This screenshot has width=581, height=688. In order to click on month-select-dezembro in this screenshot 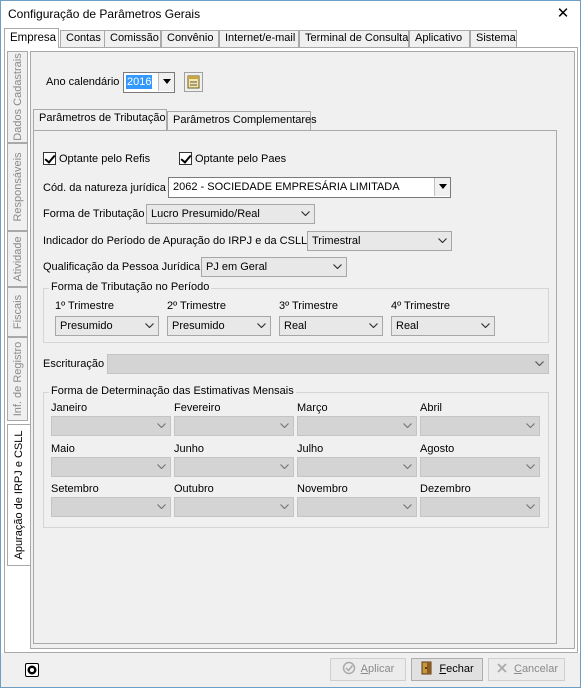, I will do `click(480, 507)`.